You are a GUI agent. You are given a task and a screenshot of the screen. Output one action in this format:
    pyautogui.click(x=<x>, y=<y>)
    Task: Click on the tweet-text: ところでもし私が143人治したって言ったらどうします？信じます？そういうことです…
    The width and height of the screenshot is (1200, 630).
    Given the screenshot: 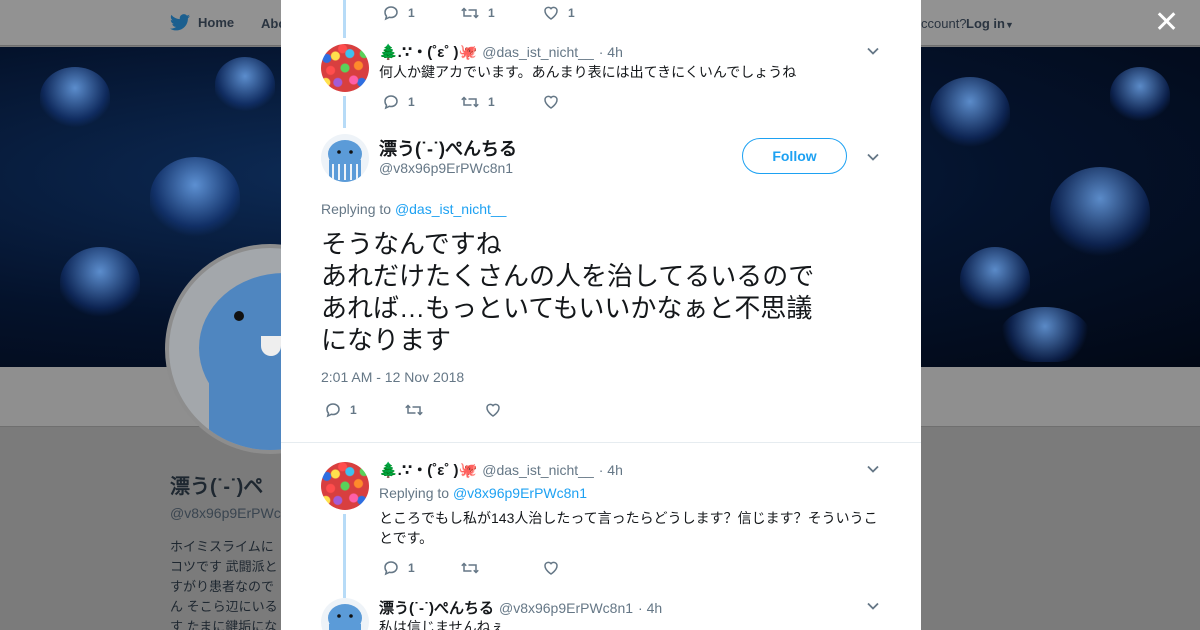 What is the action you would take?
    pyautogui.click(x=628, y=528)
    